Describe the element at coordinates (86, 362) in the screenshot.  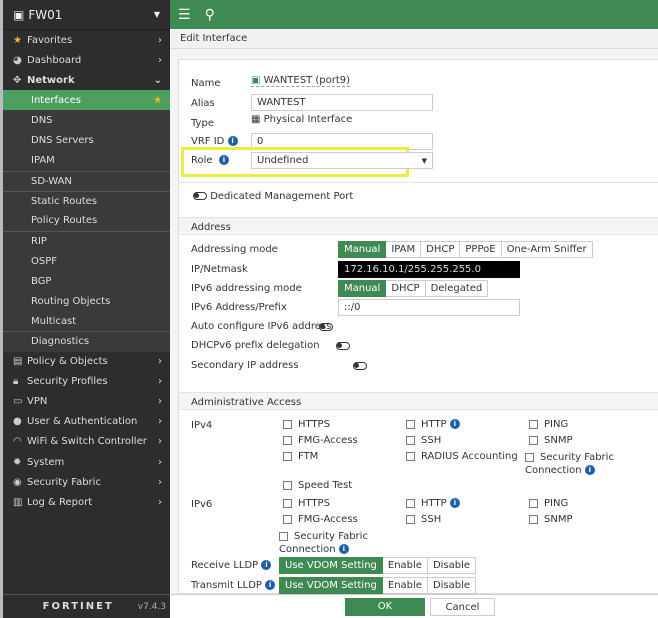
I see `sidebar-item-policy-objects: ▤ Policy & Objects ›` at that location.